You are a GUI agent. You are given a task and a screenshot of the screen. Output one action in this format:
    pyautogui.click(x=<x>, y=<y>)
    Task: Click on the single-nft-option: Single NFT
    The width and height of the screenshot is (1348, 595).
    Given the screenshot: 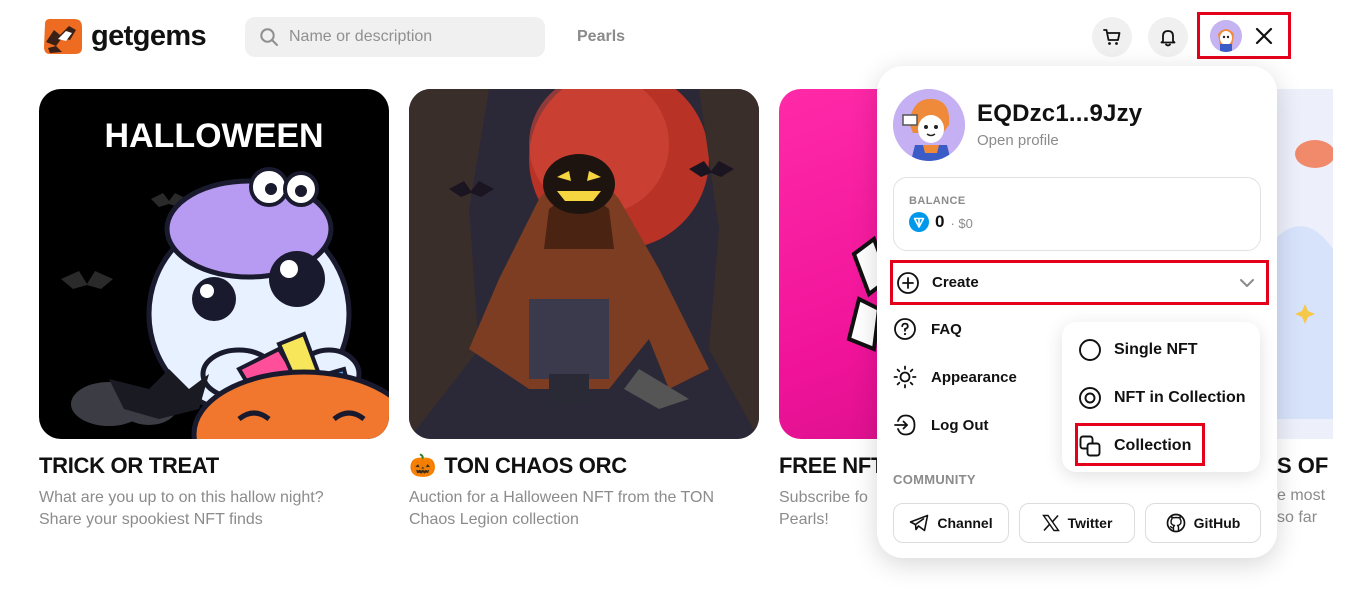 What is the action you would take?
    pyautogui.click(x=1138, y=350)
    